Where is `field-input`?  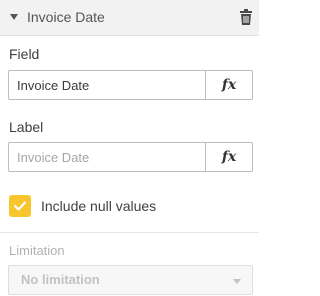 field-input is located at coordinates (107, 85).